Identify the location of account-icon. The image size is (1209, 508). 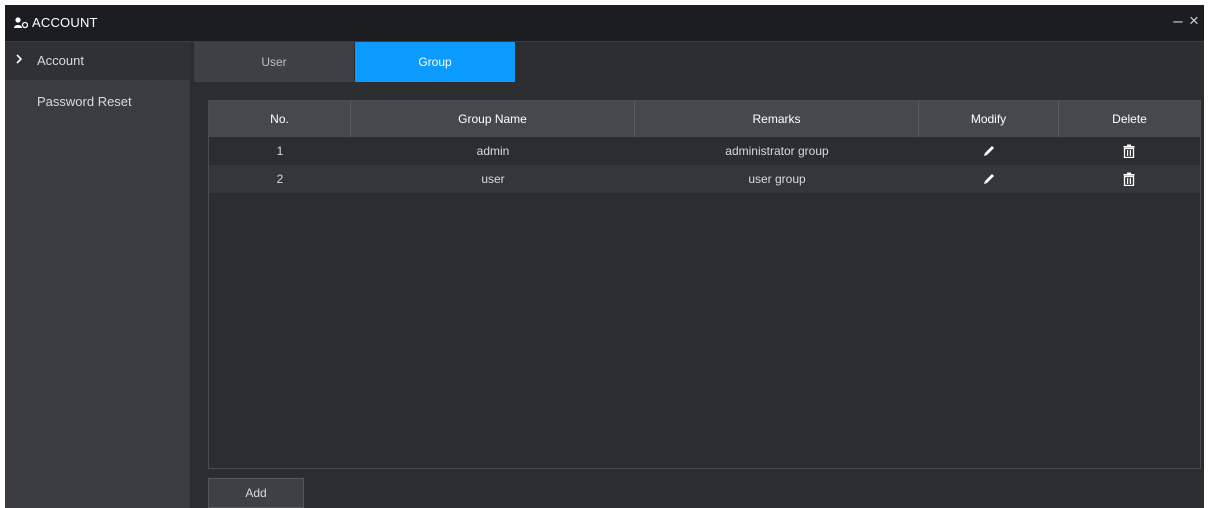
(21, 23).